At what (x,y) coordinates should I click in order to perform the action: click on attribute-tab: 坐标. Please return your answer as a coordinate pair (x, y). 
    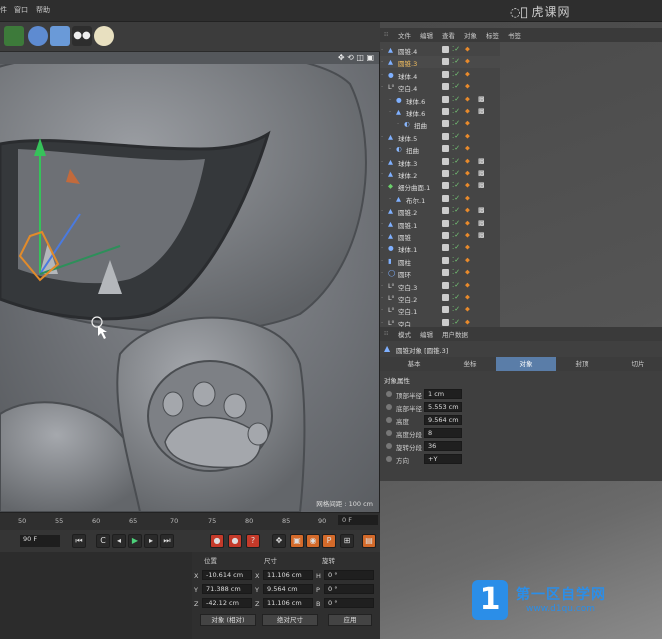
    Looking at the image, I should click on (470, 364).